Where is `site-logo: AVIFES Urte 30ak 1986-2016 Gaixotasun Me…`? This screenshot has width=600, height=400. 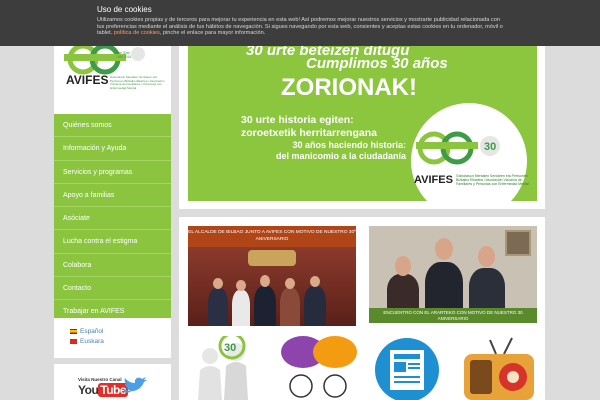 site-logo: AVIFES Urte 30ak 1986-2016 Gaixotasun Me… is located at coordinates (112, 80).